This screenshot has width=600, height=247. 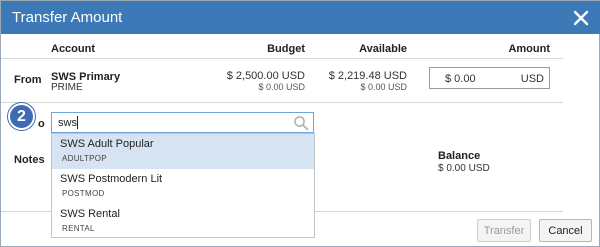 What do you see at coordinates (84, 158) in the screenshot?
I see `option-code: ADULTPOP` at bounding box center [84, 158].